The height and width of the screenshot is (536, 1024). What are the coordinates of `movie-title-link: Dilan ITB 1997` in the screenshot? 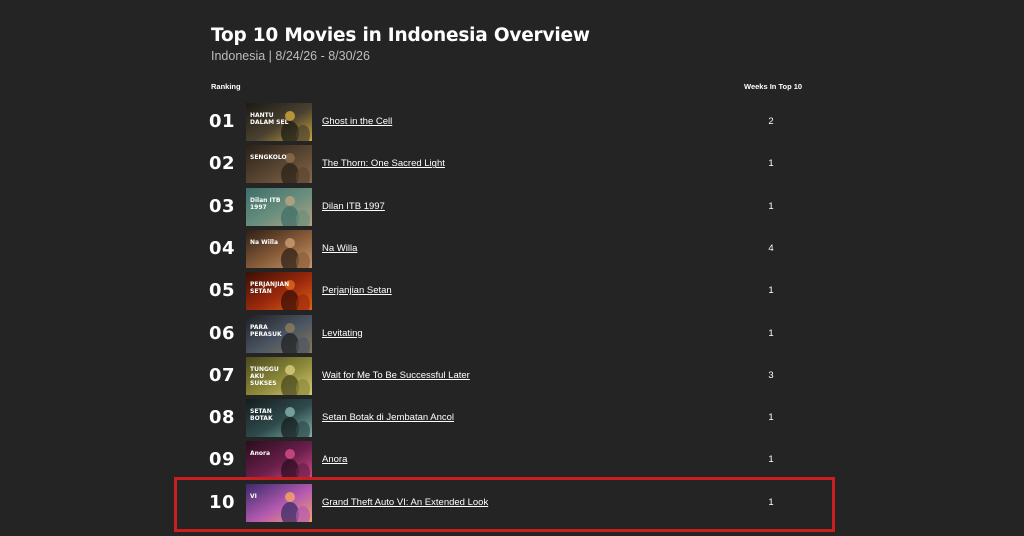 It's located at (353, 206).